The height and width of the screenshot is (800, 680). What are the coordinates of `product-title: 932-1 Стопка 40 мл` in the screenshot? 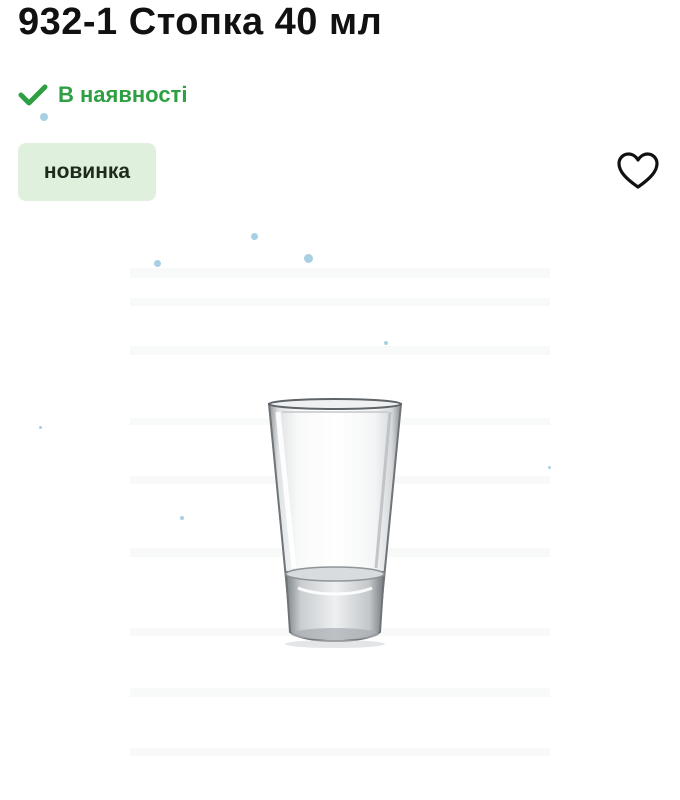 It's located at (200, 22).